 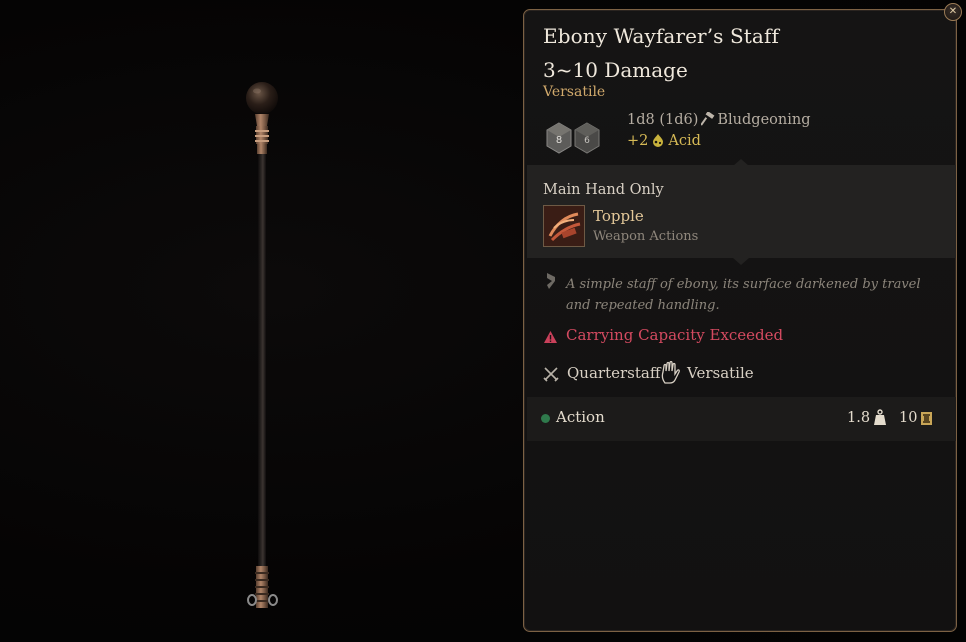 What do you see at coordinates (618, 216) in the screenshot?
I see `action-name: Topple` at bounding box center [618, 216].